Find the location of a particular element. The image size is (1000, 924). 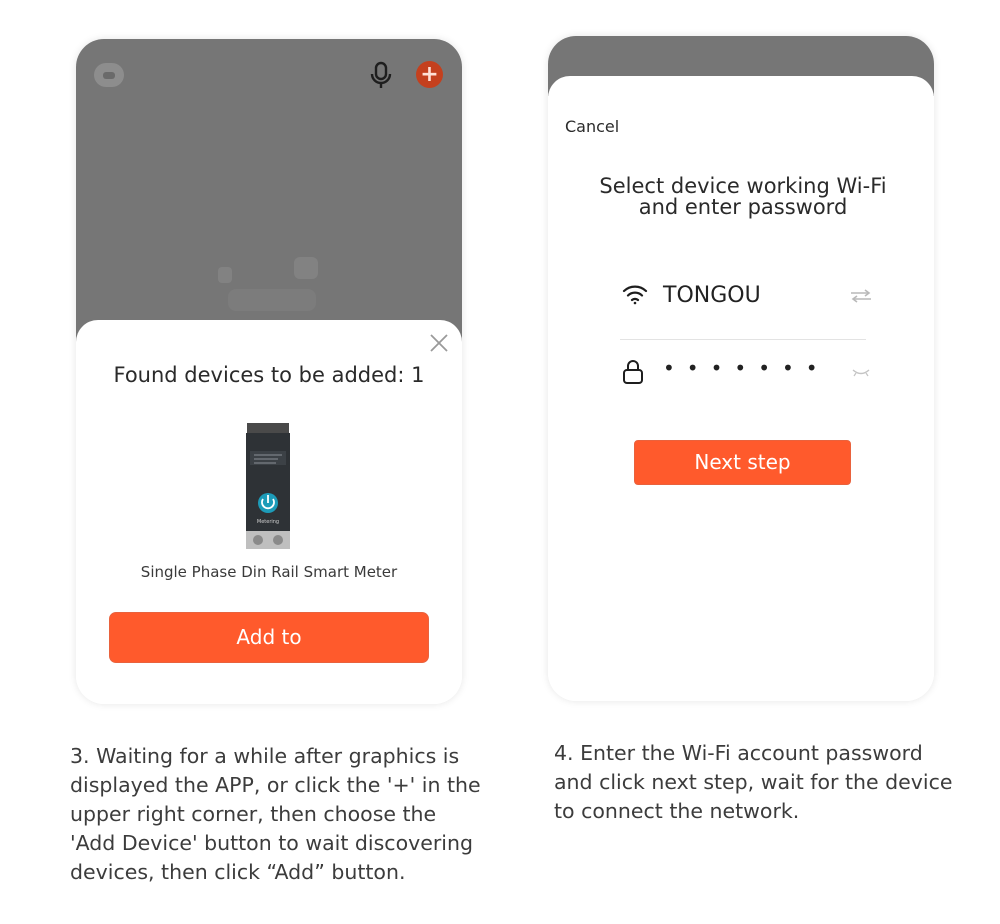

app-icon is located at coordinates (109, 75).